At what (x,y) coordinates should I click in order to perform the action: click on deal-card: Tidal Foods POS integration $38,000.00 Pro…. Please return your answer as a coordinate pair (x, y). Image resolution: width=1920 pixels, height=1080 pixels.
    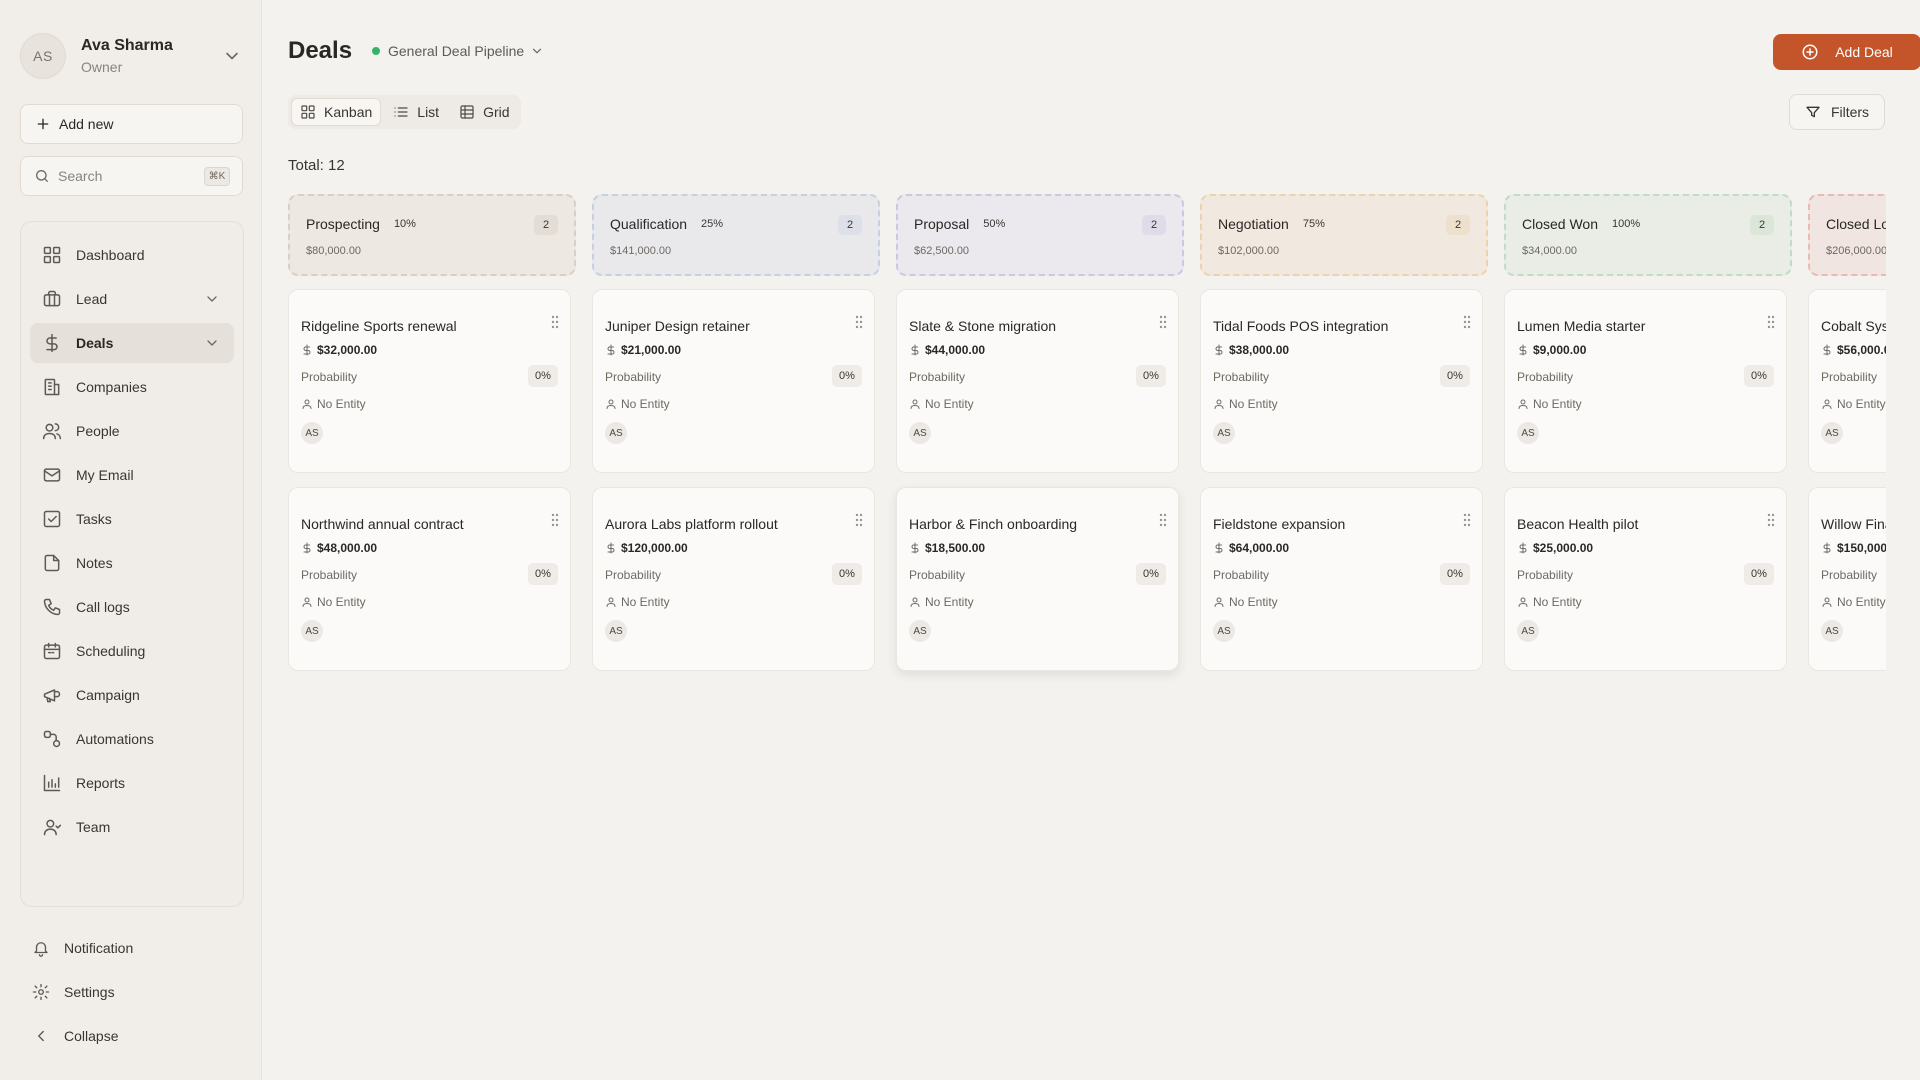
    Looking at the image, I should click on (1341, 381).